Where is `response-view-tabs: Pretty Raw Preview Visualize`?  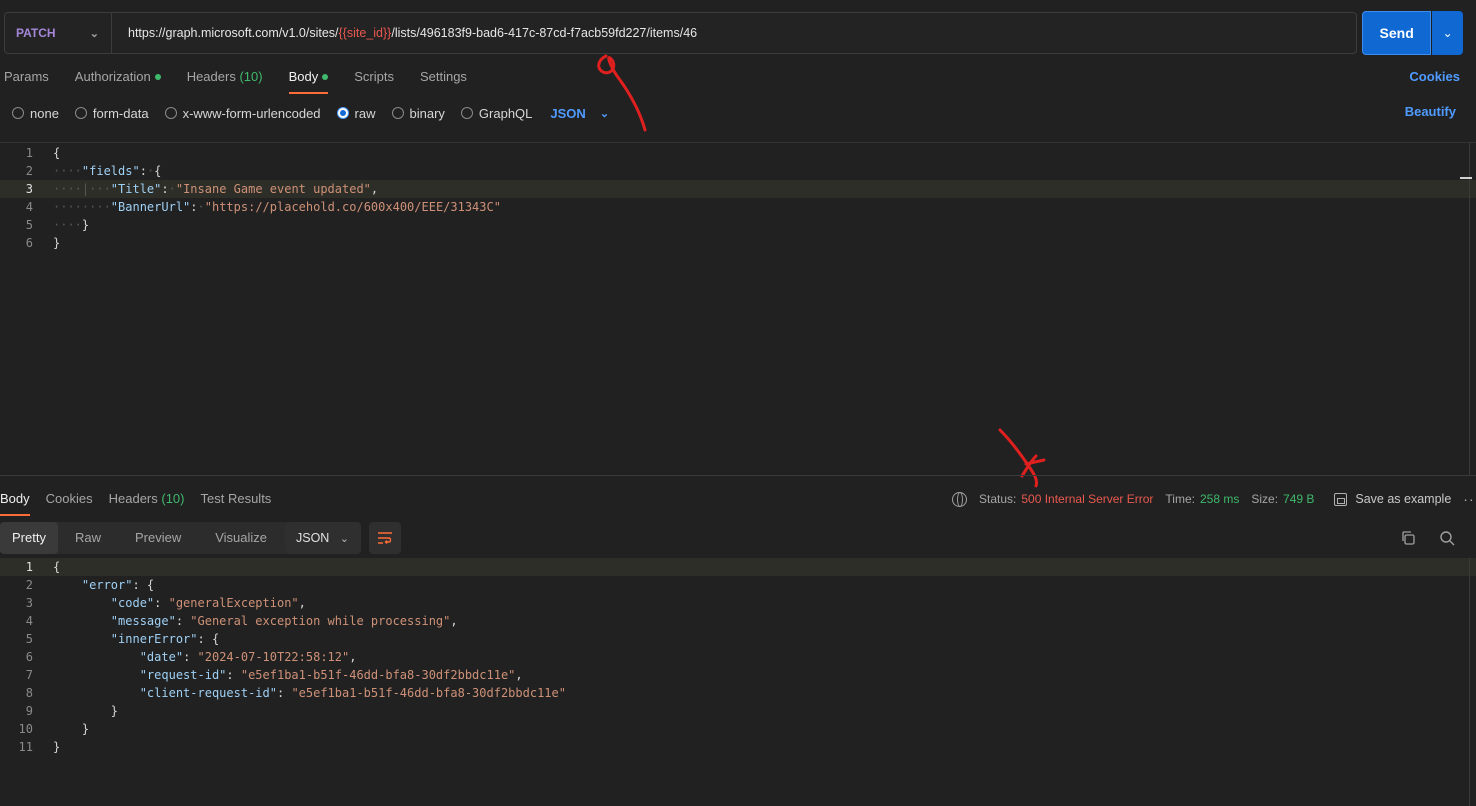
response-view-tabs: Pretty Raw Preview Visualize is located at coordinates (145, 538).